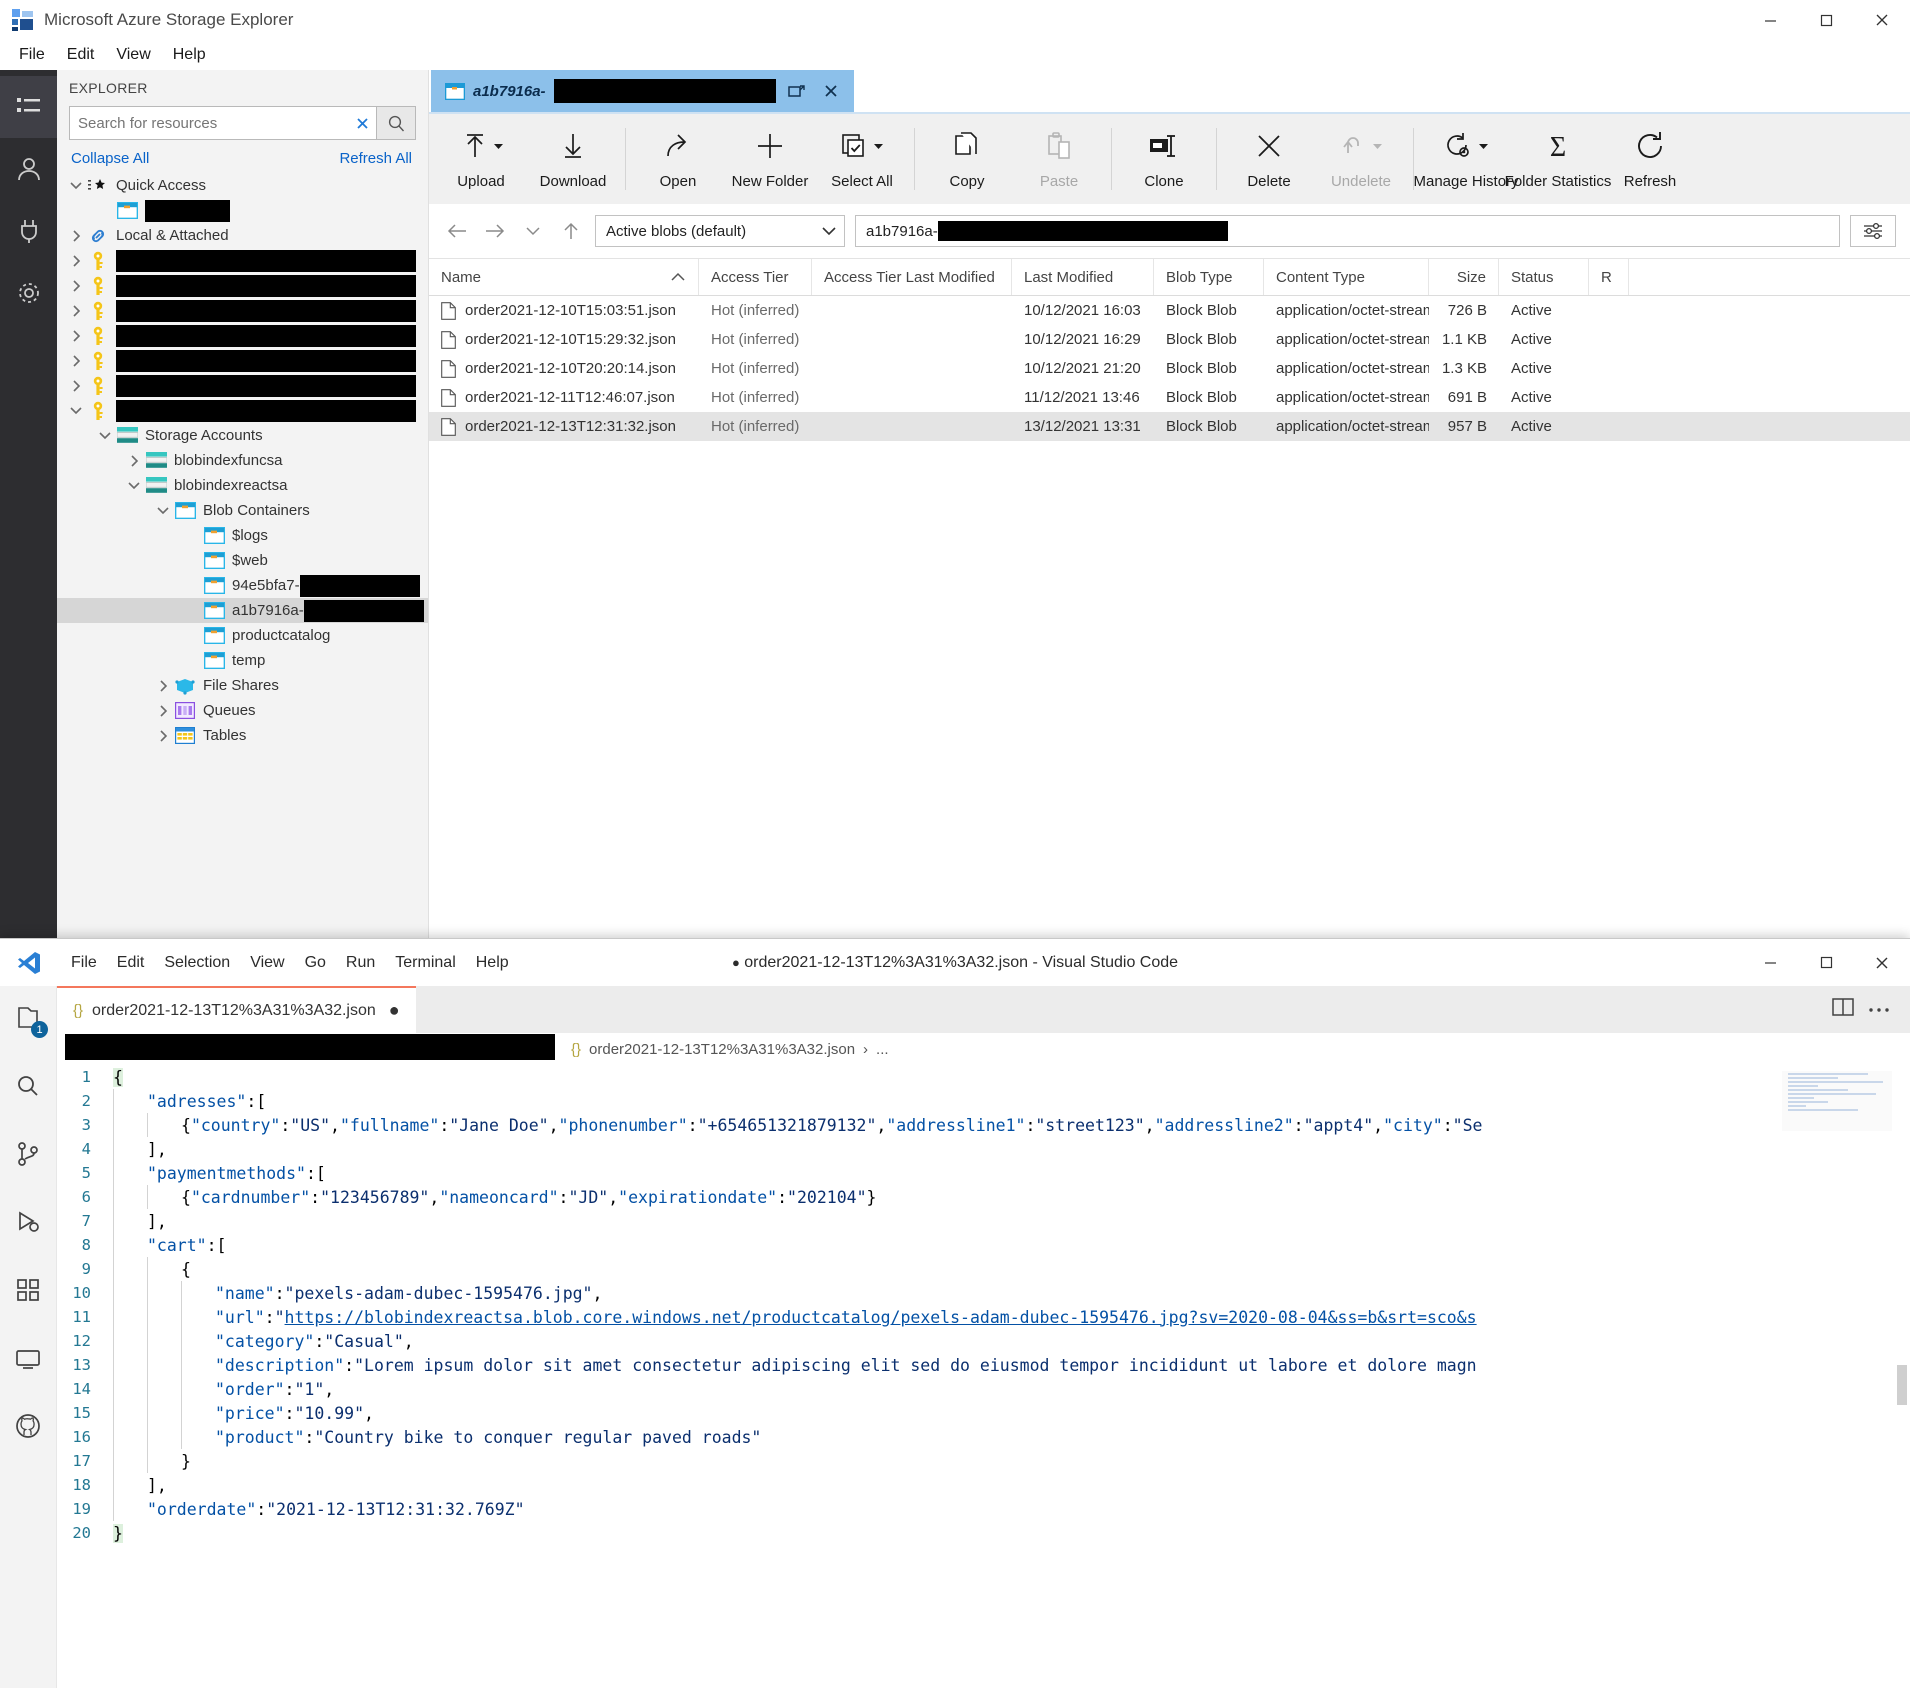  Describe the element at coordinates (360, 963) in the screenshot. I see `vscode-menu-run: Run` at that location.